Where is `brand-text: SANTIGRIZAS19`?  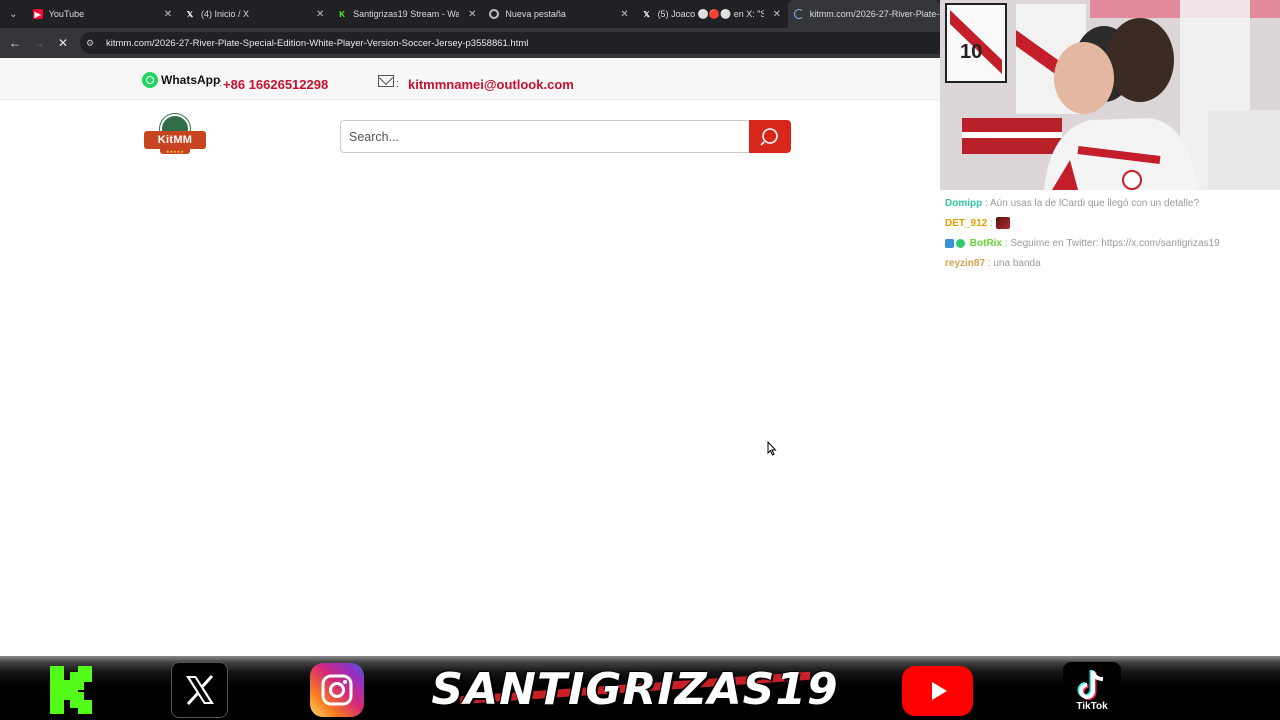 brand-text: SANTIGRIZAS19 is located at coordinates (635, 689).